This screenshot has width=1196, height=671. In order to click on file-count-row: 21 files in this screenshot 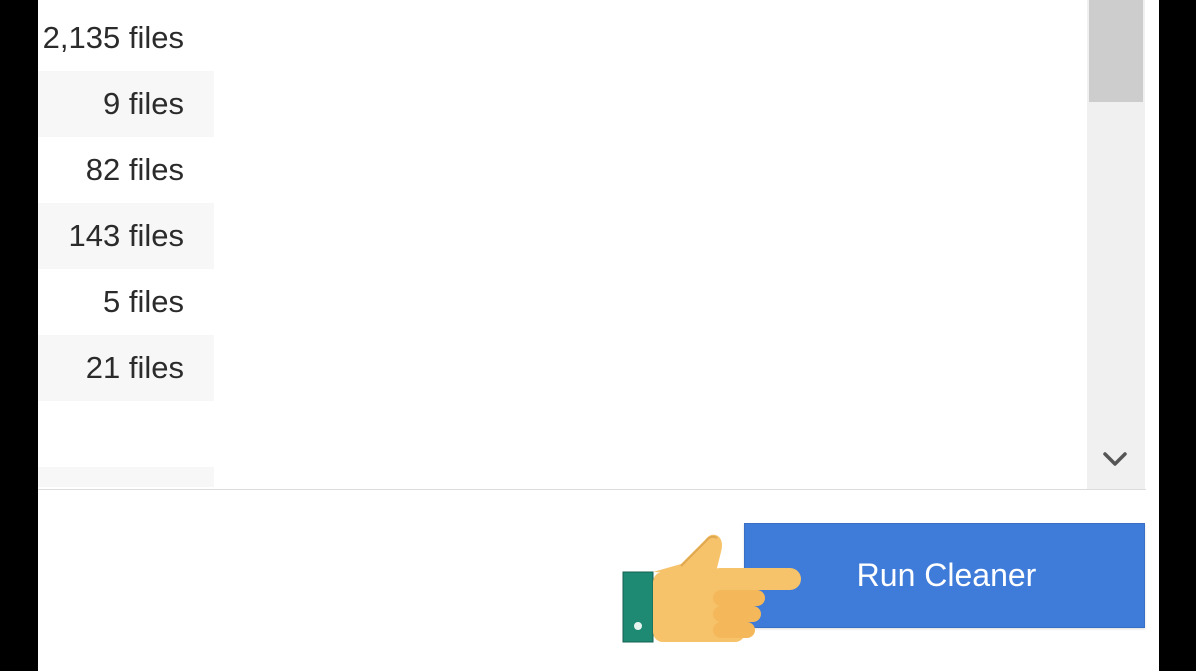, I will do `click(126, 368)`.